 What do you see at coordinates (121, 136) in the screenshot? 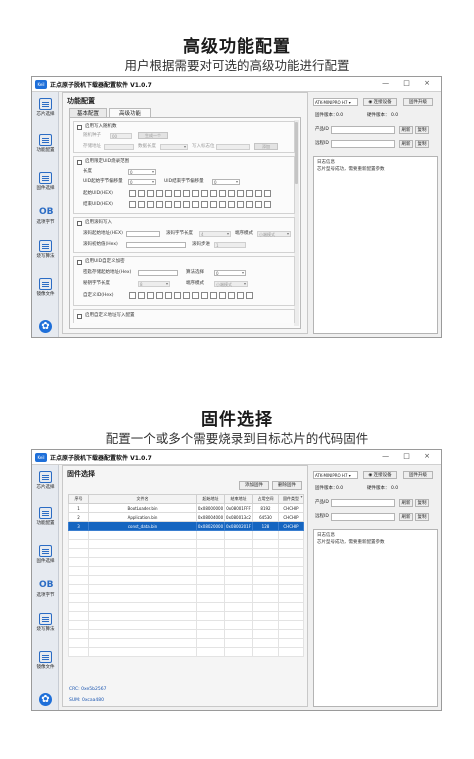
I see `random-seed-input: 00` at bounding box center [121, 136].